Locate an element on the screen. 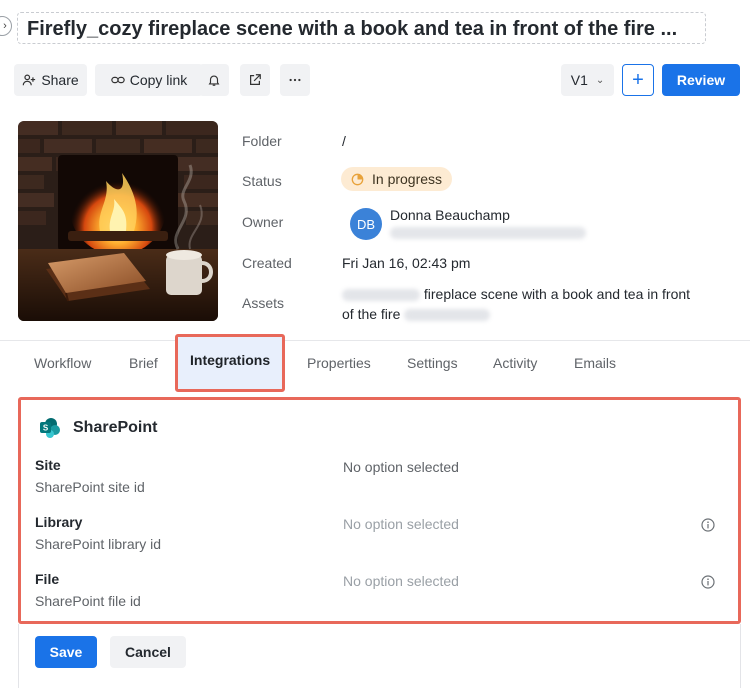 Image resolution: width=750 pixels, height=688 pixels. sharepoint-header: S SharePoint is located at coordinates (98, 428).